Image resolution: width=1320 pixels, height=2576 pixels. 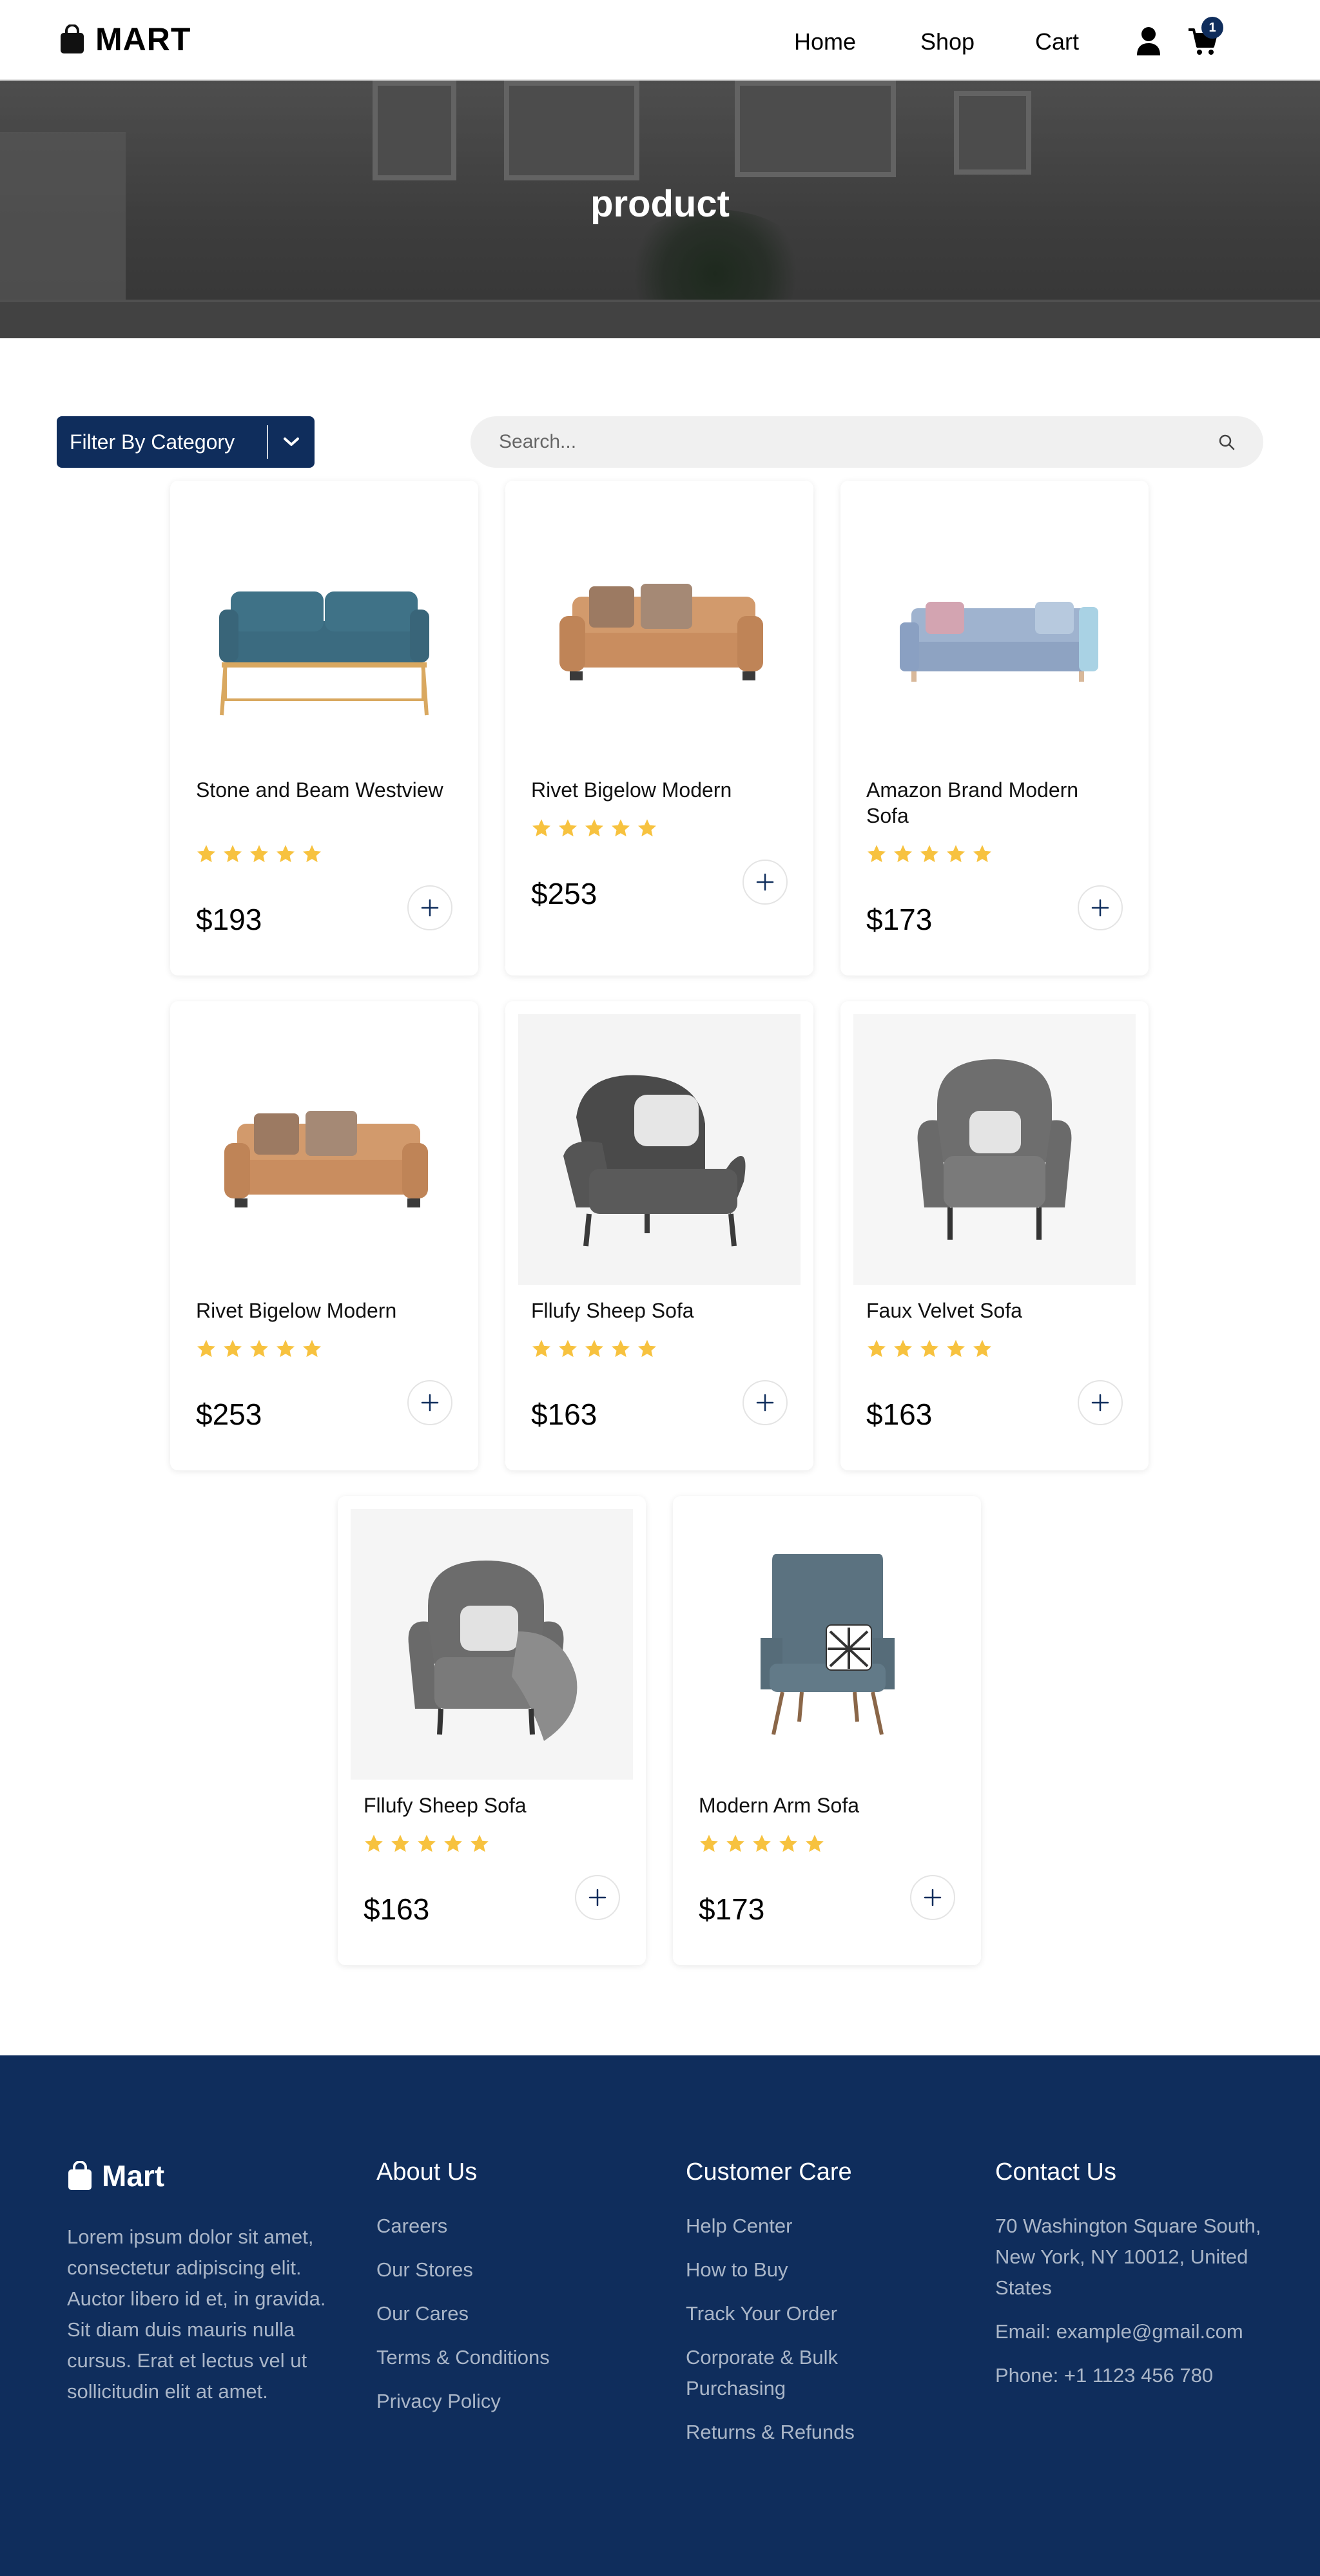 What do you see at coordinates (511, 2270) in the screenshot?
I see `footer-link-our-stores: Our Stores` at bounding box center [511, 2270].